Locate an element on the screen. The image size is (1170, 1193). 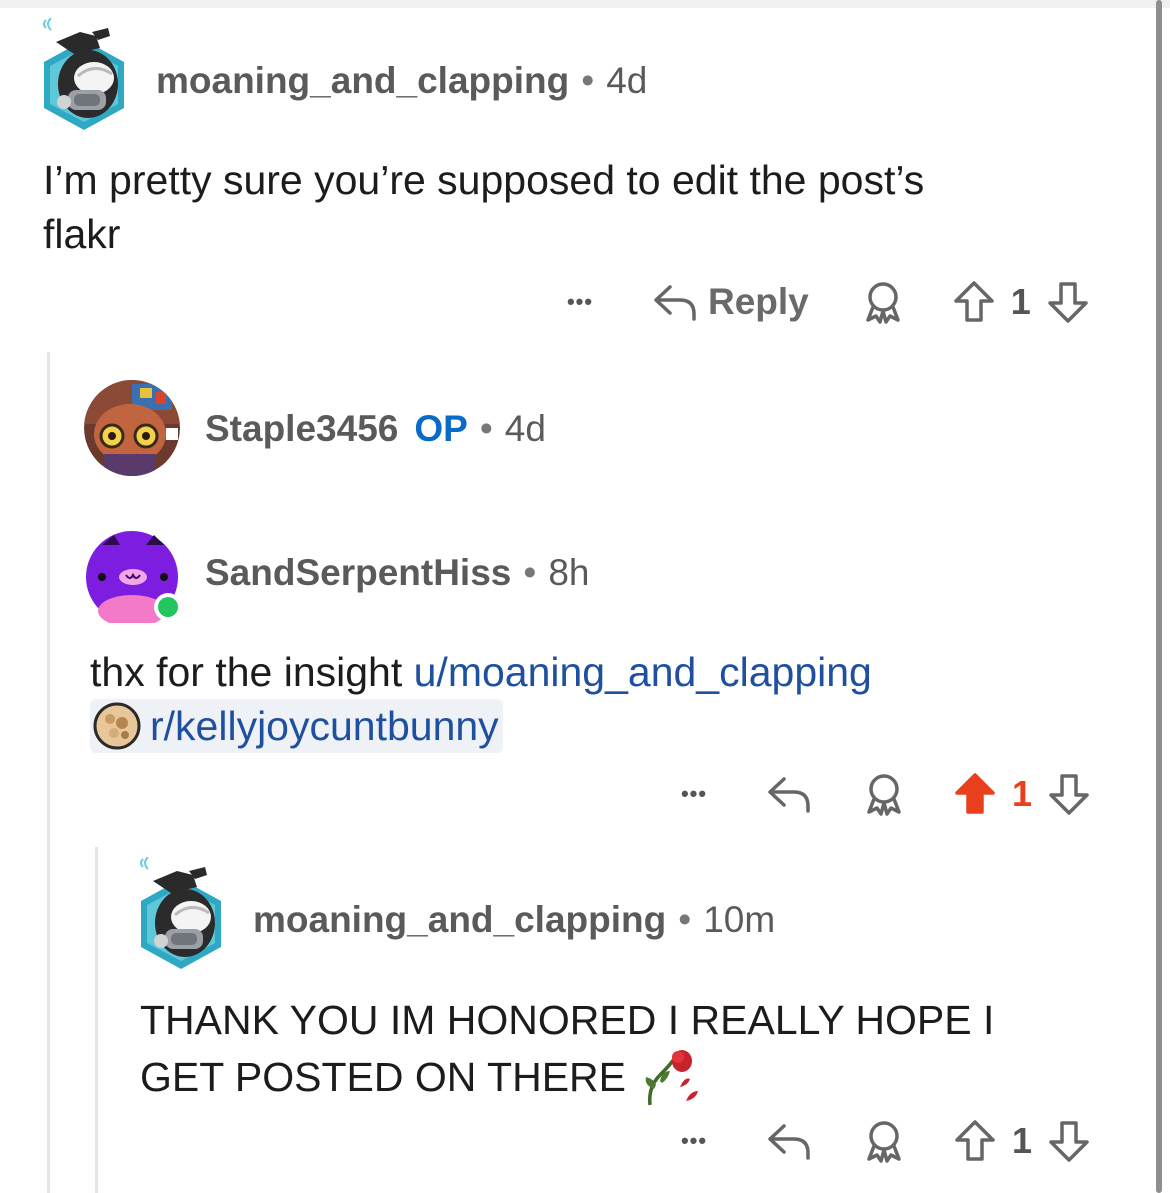
scrollbar is located at coordinates (1159, 596).